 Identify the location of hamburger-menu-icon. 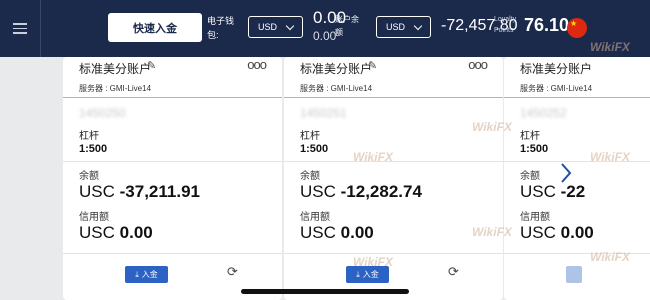
(20, 28).